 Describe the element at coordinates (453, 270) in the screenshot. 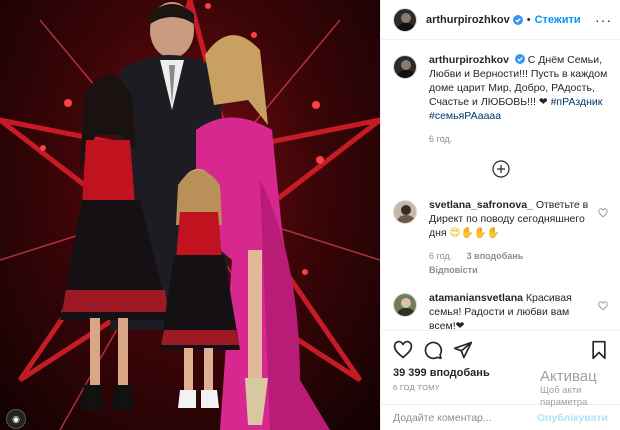

I see `reply-button: Відповісти` at that location.